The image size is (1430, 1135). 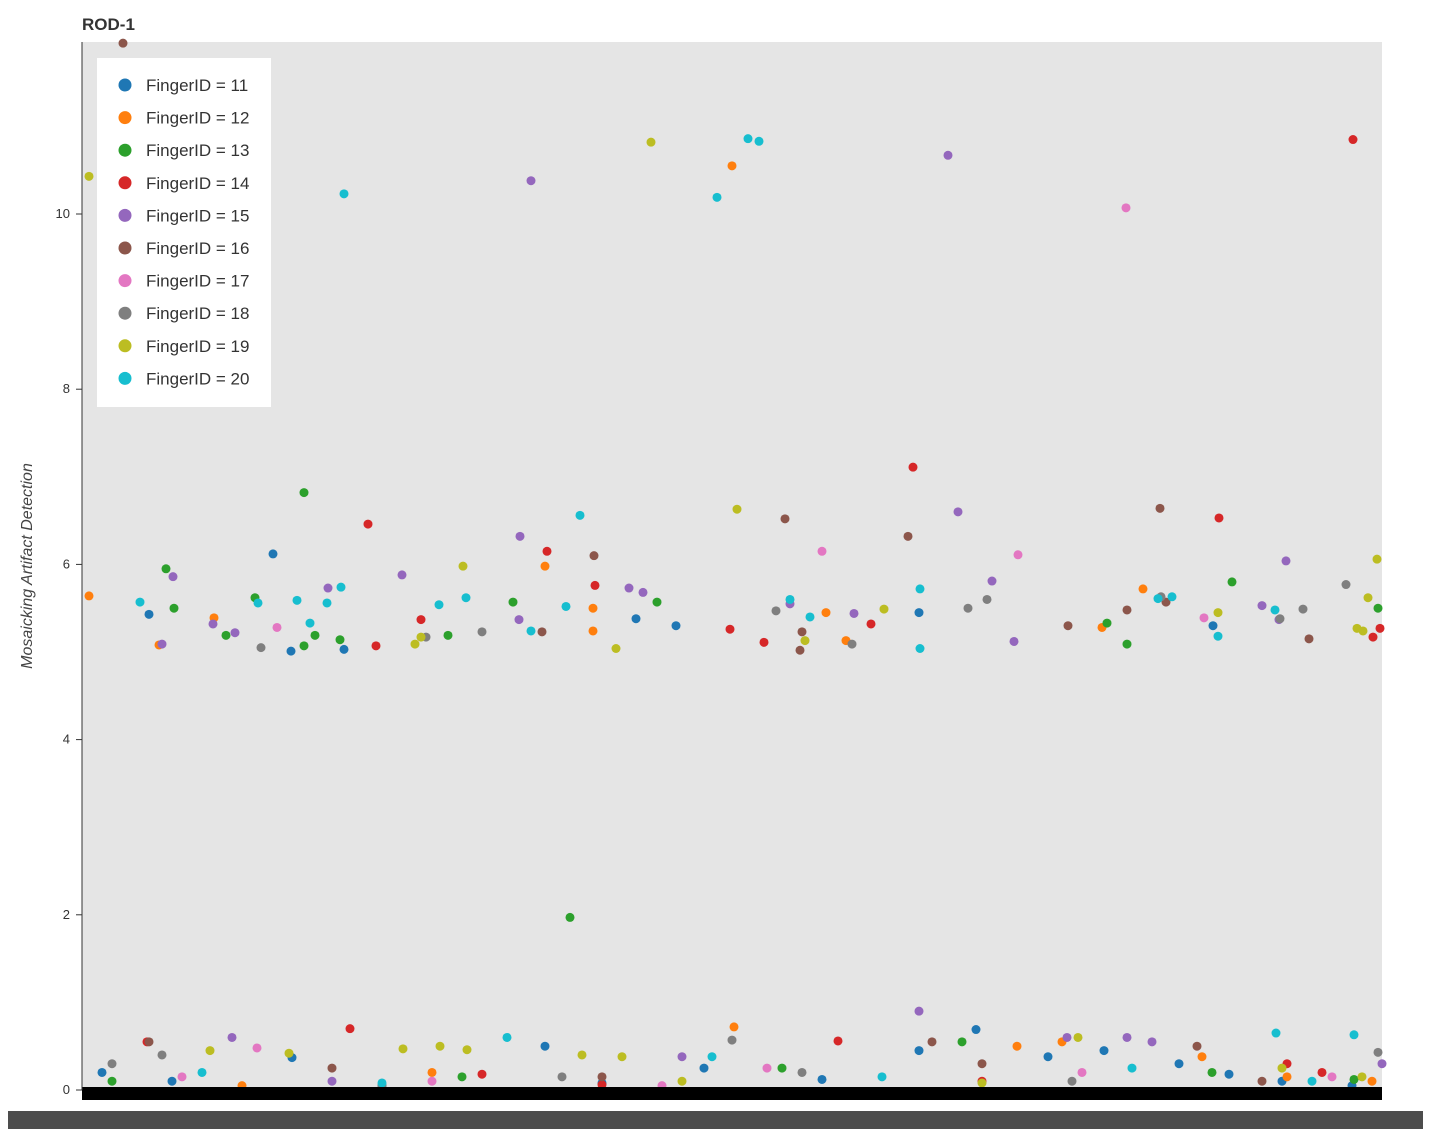 What do you see at coordinates (197, 248) in the screenshot?
I see `legend-label: FingerID = 16` at bounding box center [197, 248].